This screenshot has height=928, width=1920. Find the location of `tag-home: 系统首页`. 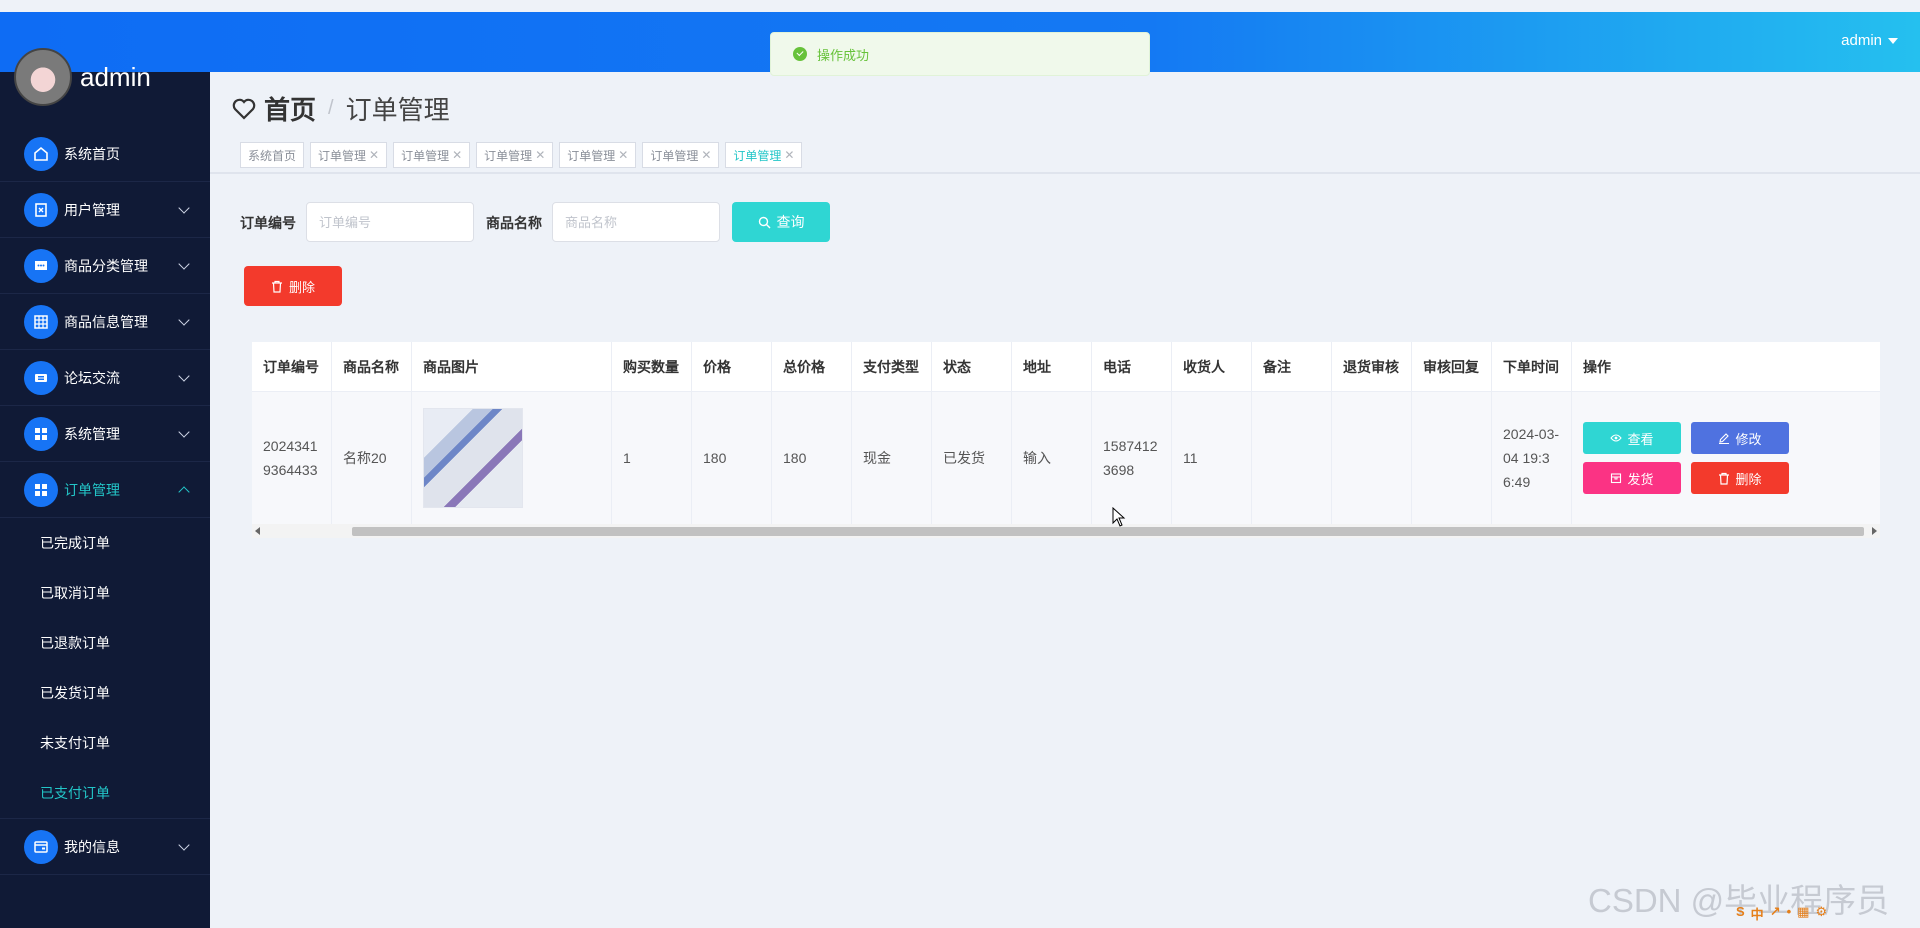

tag-home: 系统首页 is located at coordinates (272, 155).